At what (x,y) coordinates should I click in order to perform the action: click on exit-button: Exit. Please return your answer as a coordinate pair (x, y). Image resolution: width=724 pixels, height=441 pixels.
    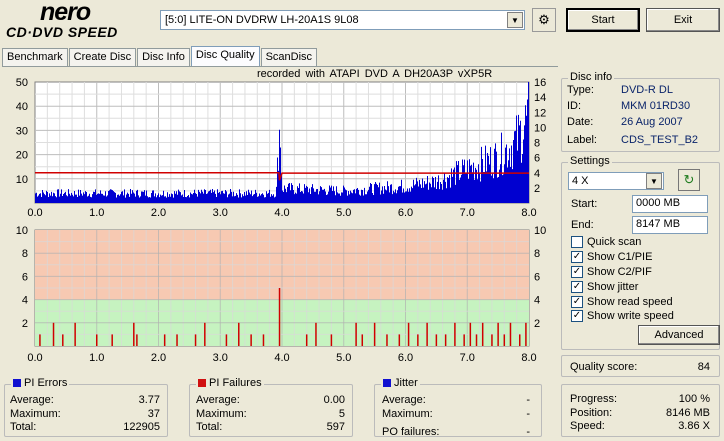
    Looking at the image, I should click on (683, 20).